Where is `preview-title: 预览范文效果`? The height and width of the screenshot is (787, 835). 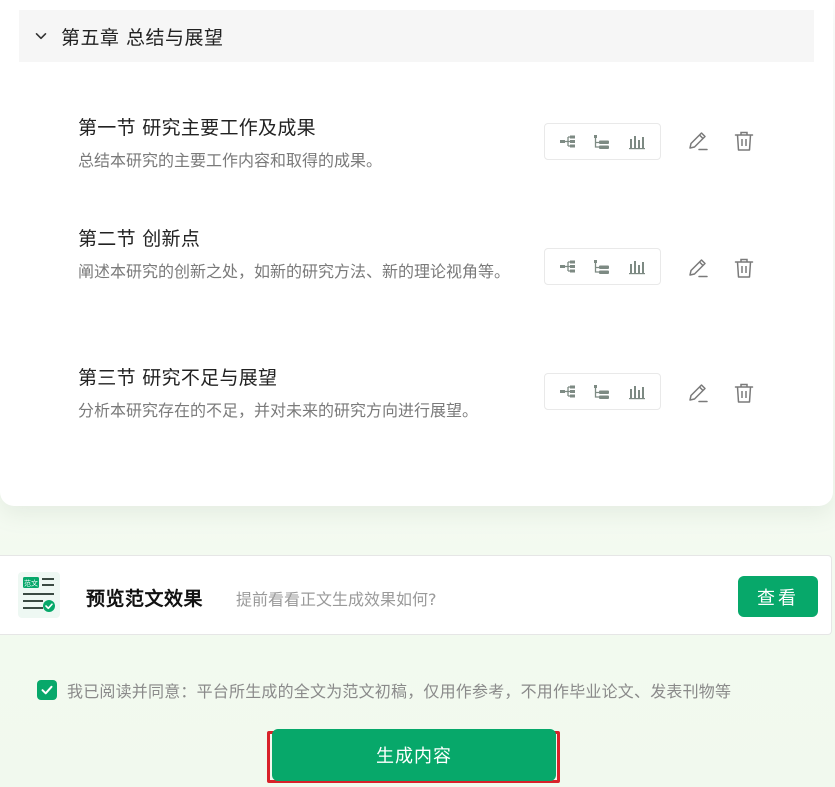
preview-title: 预览范文效果 is located at coordinates (145, 599).